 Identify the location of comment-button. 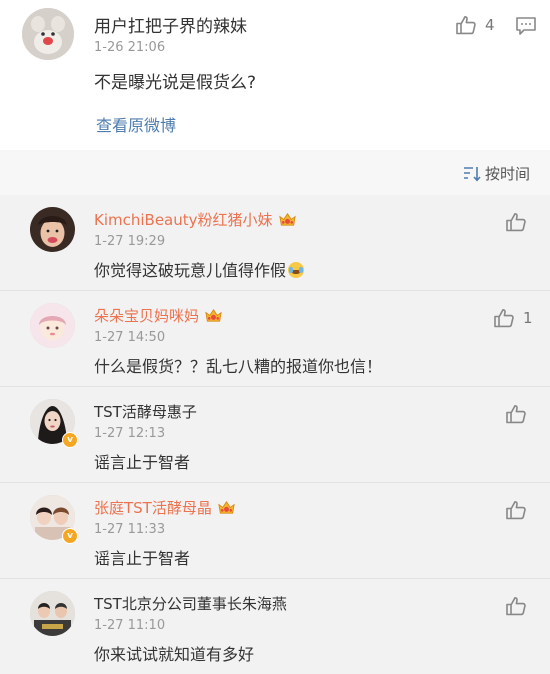
(526, 28).